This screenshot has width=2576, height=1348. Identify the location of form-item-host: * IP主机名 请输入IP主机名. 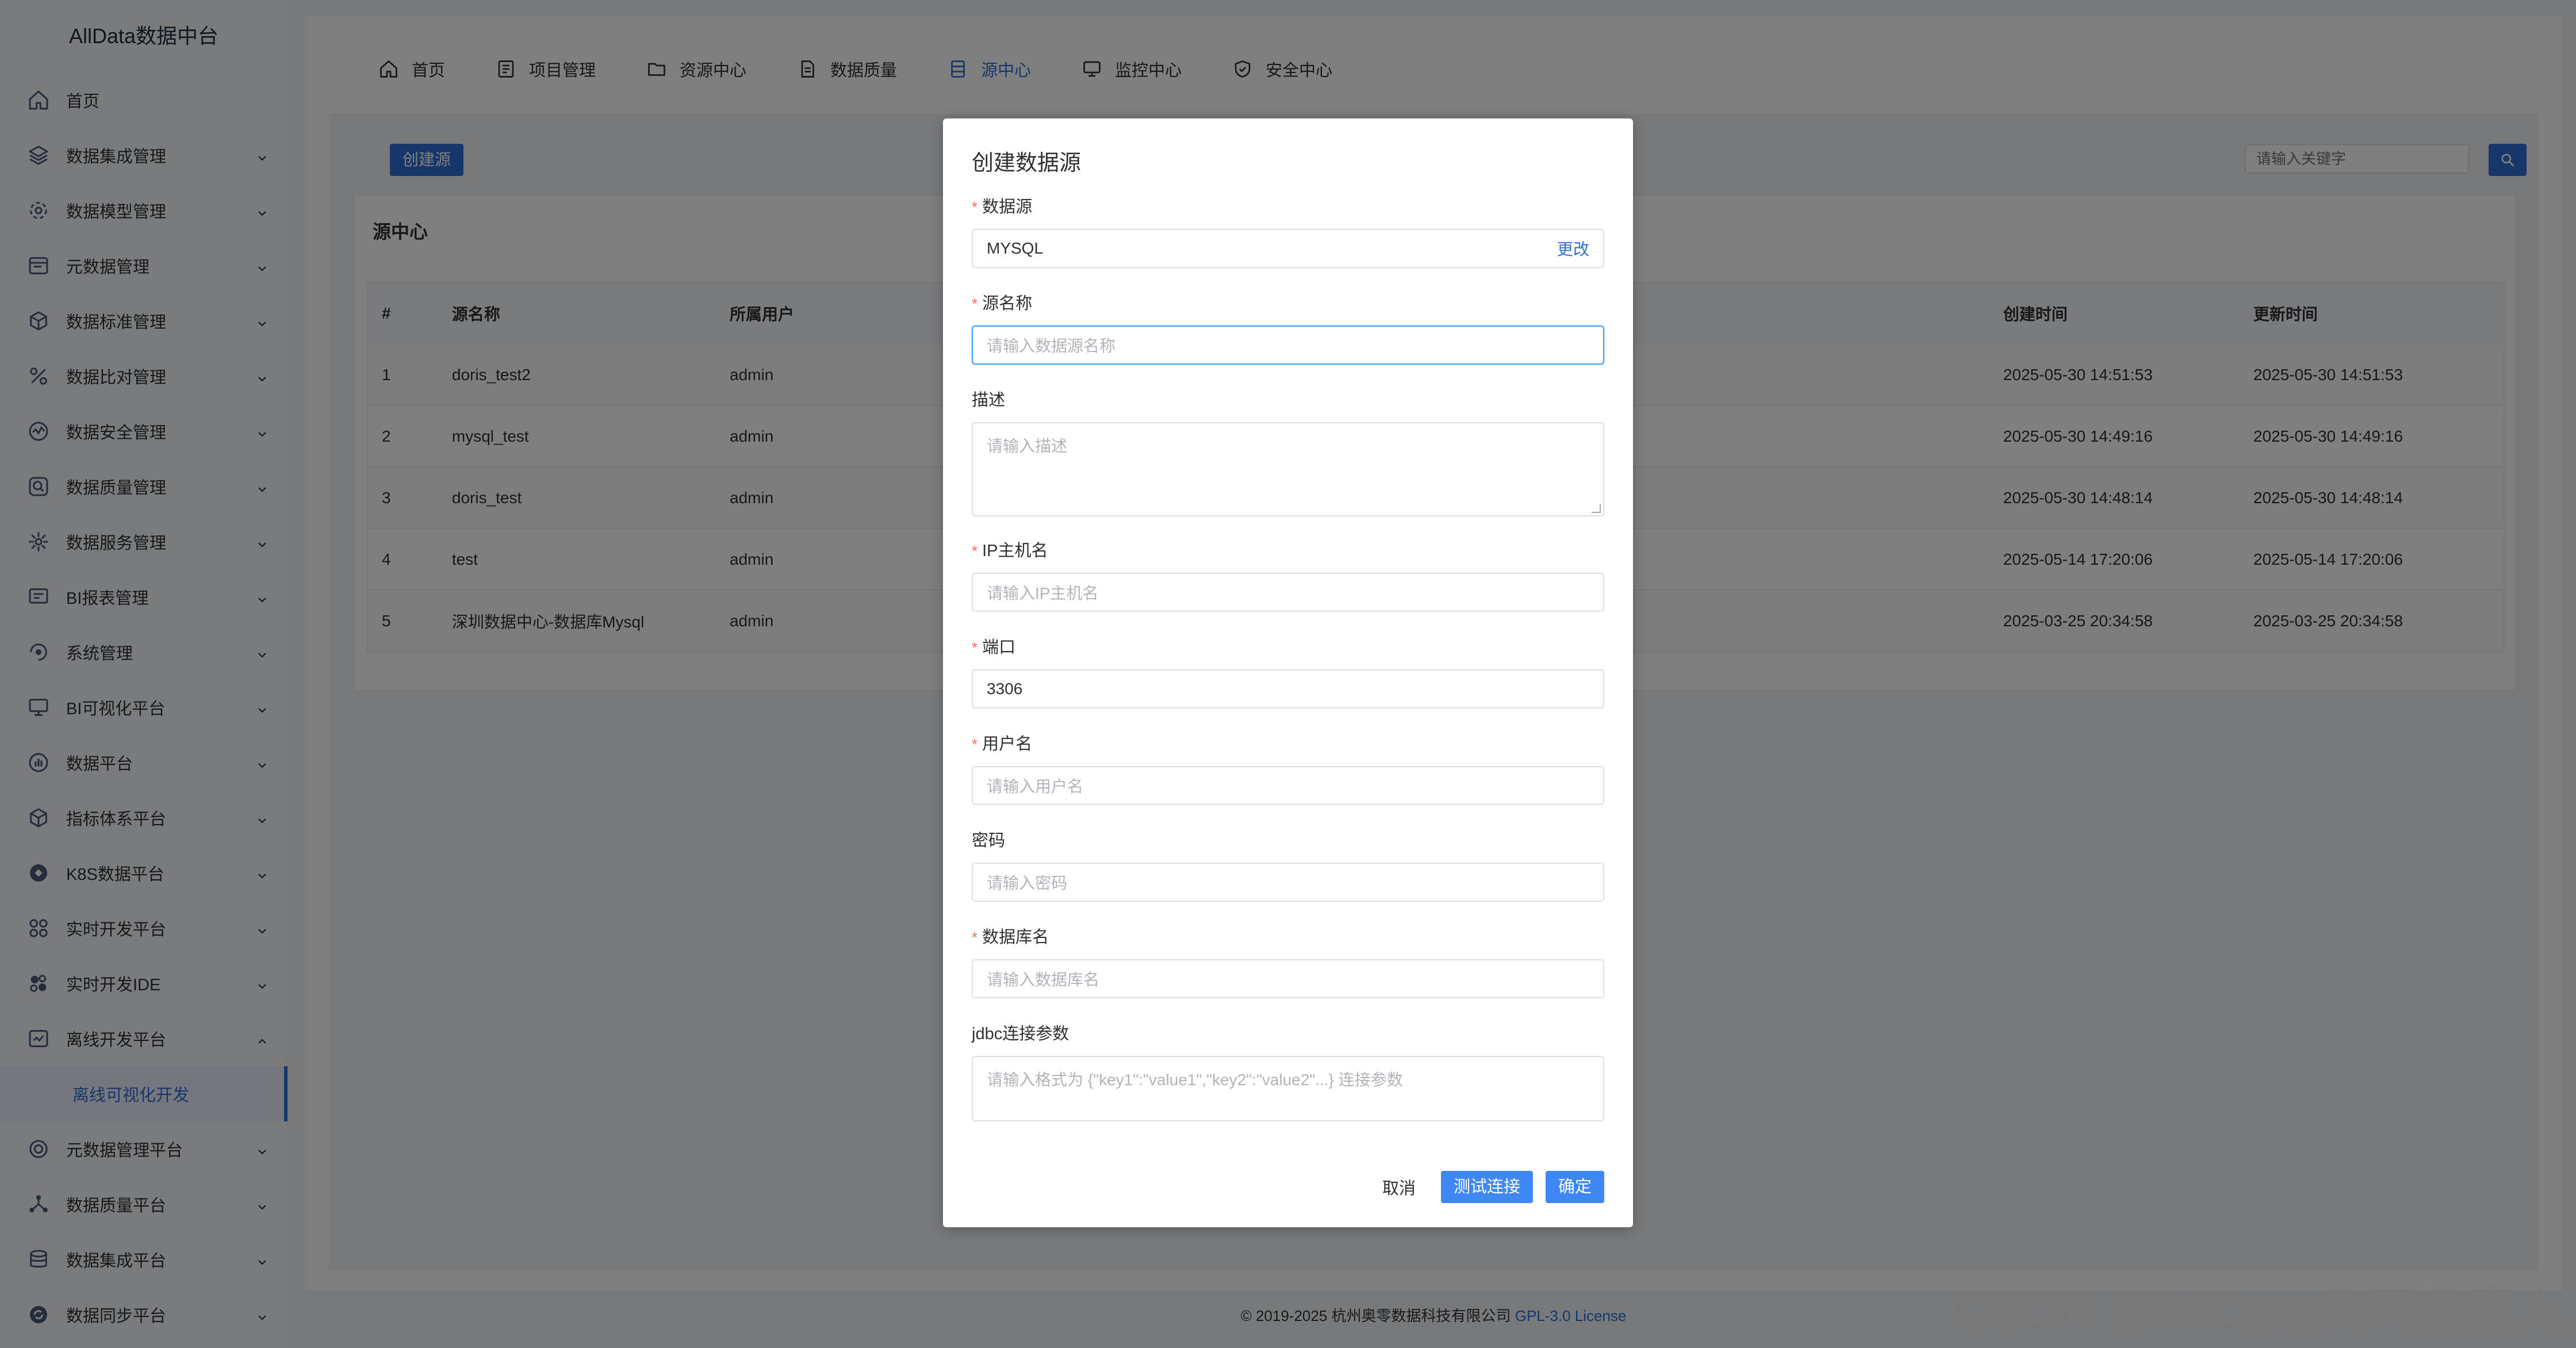
(1288, 575).